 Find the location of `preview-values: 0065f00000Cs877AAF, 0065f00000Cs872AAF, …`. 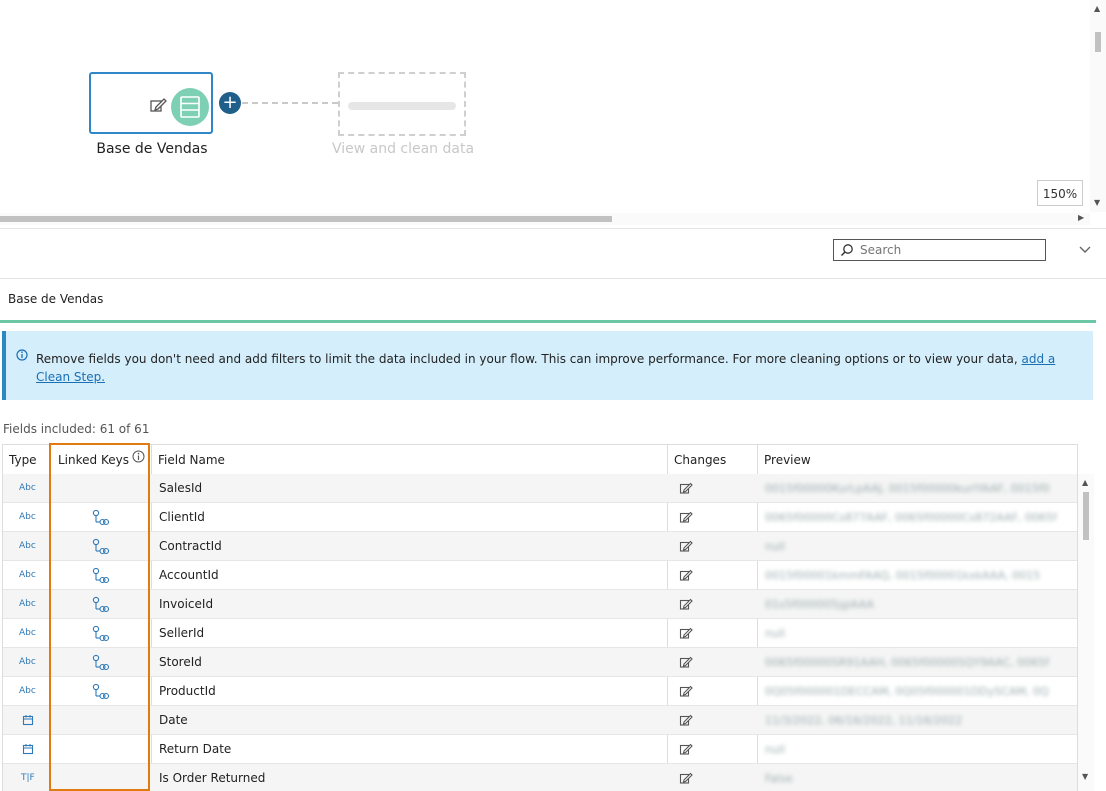

preview-values: 0065f00000Cs877AAF, 0065f00000Cs872AAF, … is located at coordinates (911, 517).